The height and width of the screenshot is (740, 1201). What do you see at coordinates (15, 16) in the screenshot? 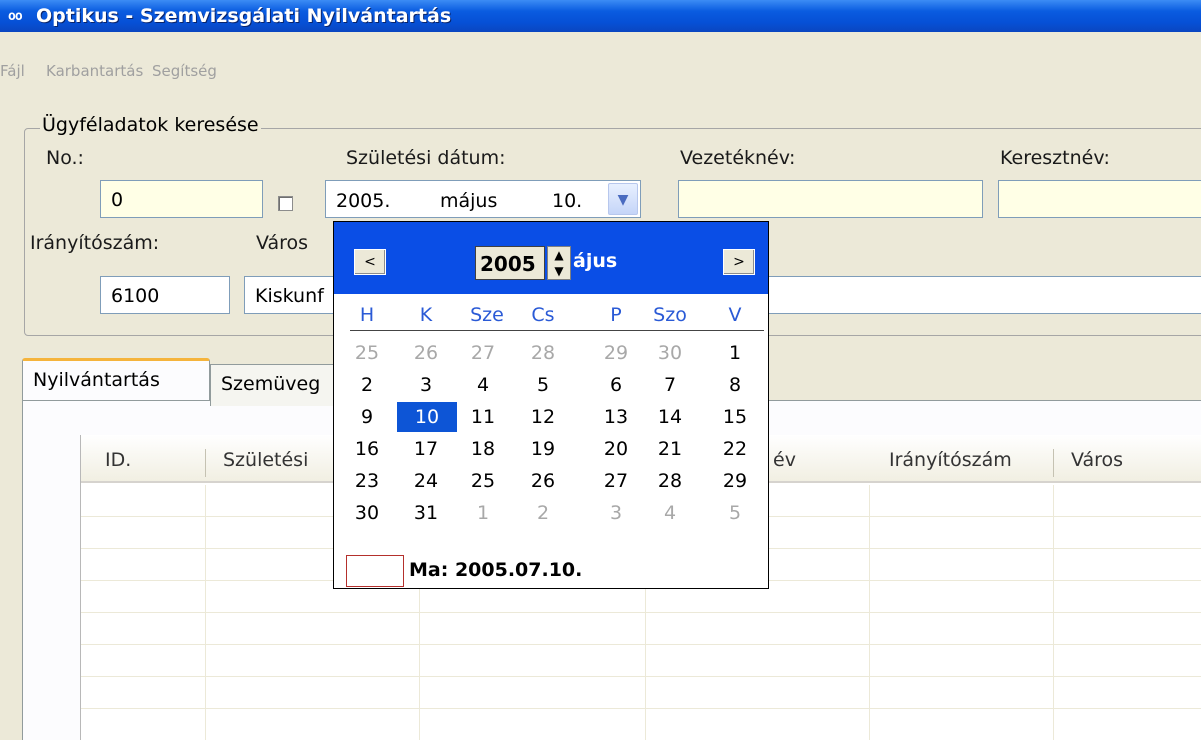
I see `app-glasses-icon: oo` at bounding box center [15, 16].